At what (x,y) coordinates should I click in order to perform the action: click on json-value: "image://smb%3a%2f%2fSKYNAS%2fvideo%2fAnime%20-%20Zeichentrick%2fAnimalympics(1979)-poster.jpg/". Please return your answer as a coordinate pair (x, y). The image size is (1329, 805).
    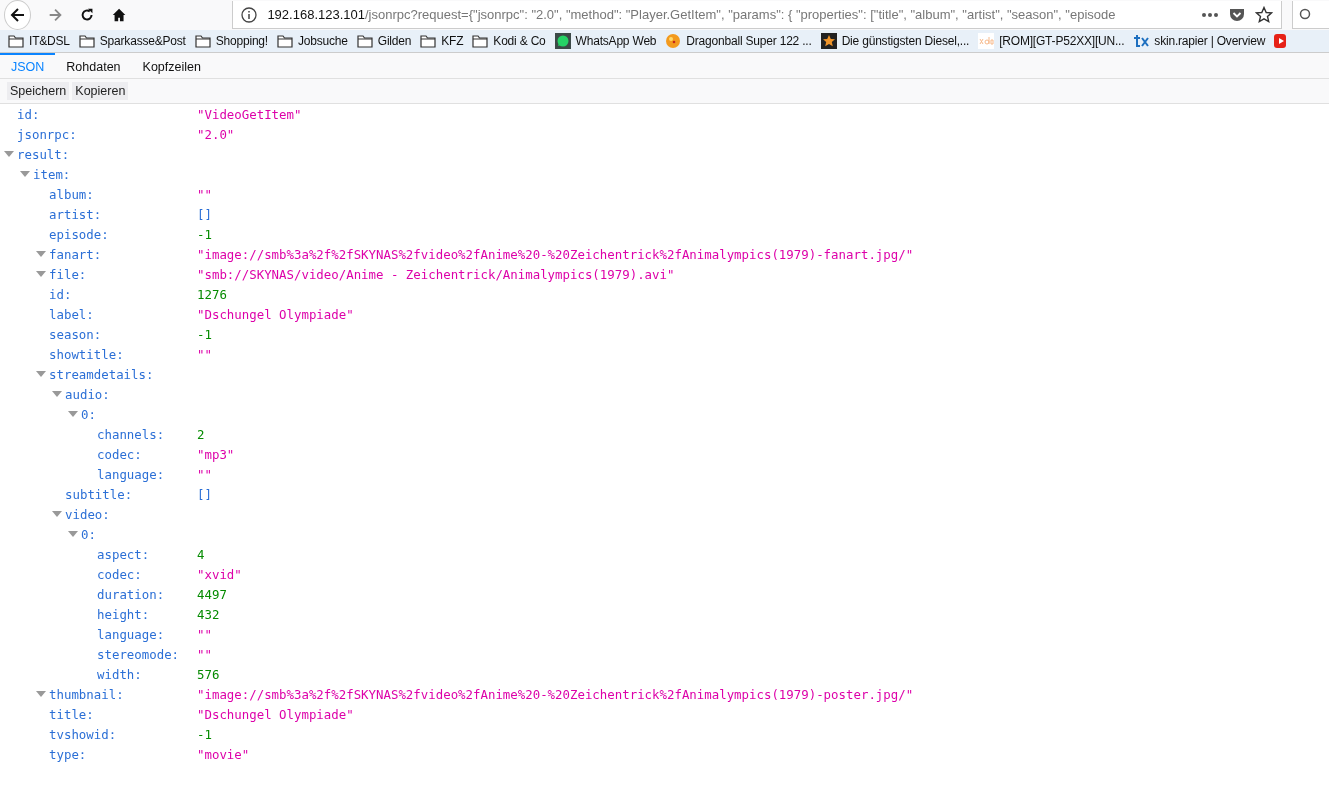
    Looking at the image, I should click on (555, 694).